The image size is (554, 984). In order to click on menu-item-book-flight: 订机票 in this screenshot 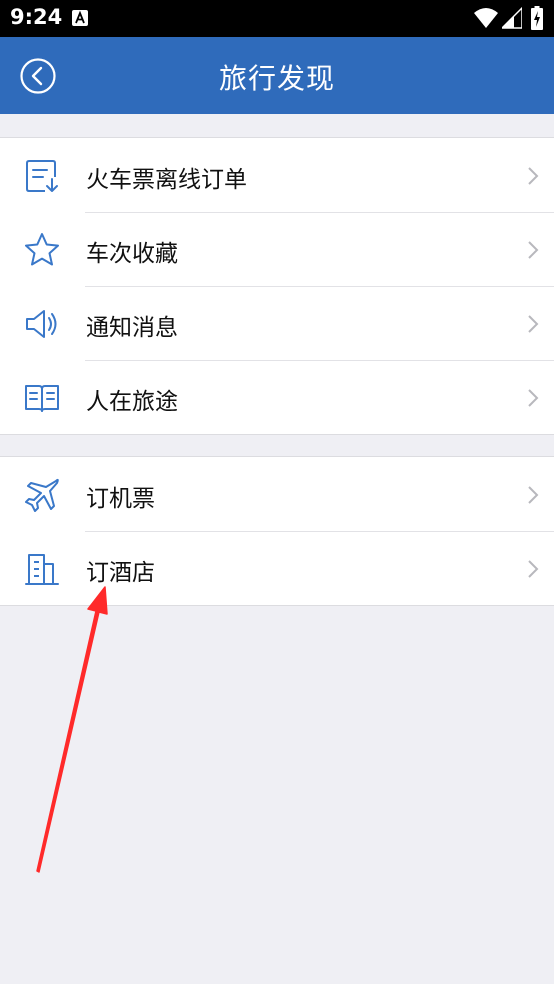, I will do `click(277, 494)`.